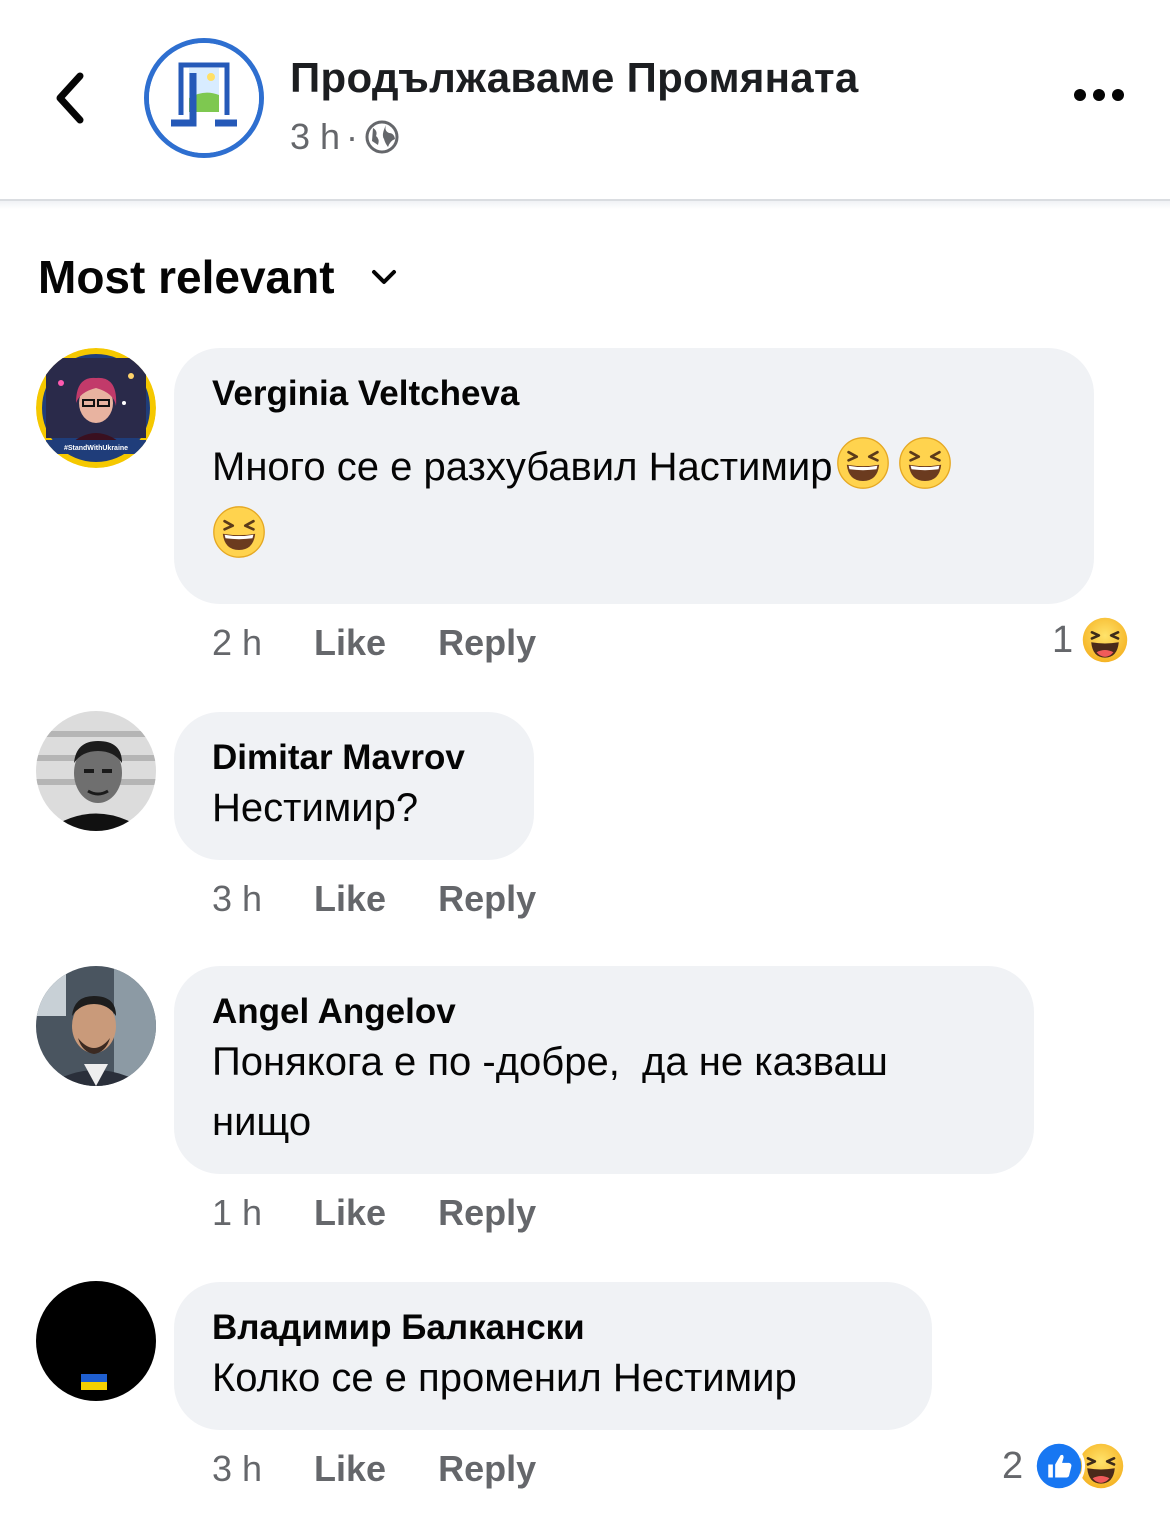 The image size is (1170, 1524). What do you see at coordinates (237, 643) in the screenshot?
I see `comment-time: 2 h` at bounding box center [237, 643].